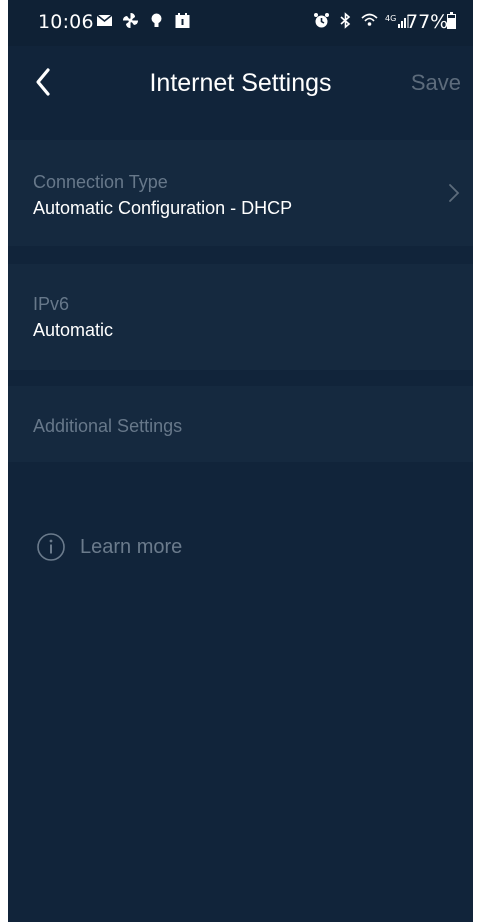 The image size is (481, 922). What do you see at coordinates (451, 20) in the screenshot?
I see `battery-icon` at bounding box center [451, 20].